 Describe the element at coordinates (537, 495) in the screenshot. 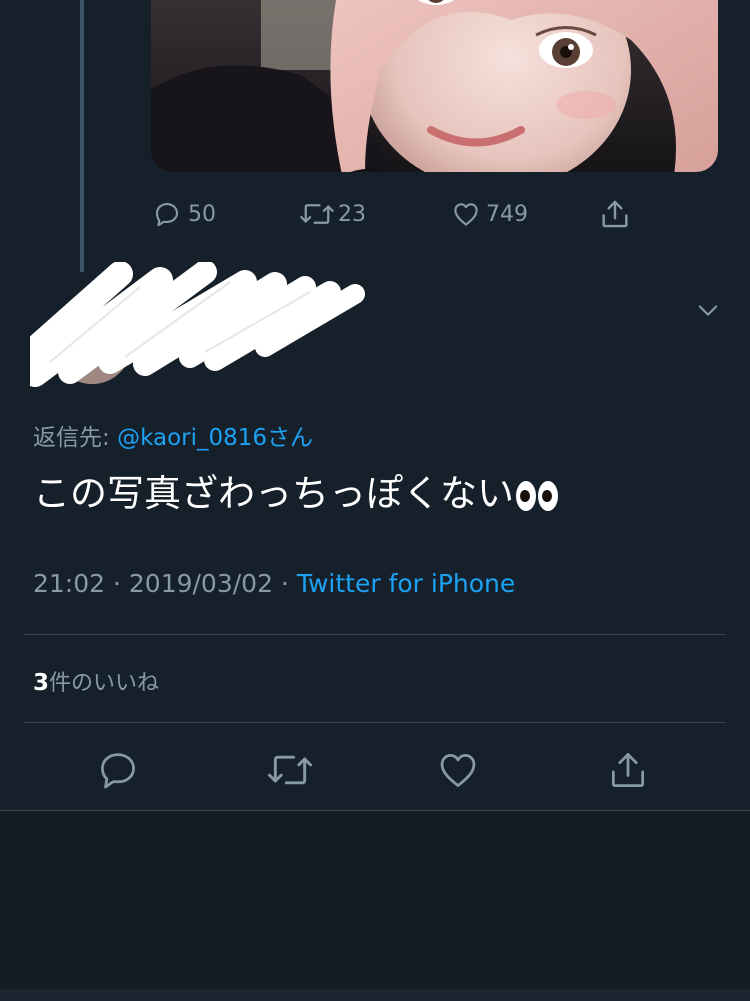

I see `eyes-emoji` at that location.